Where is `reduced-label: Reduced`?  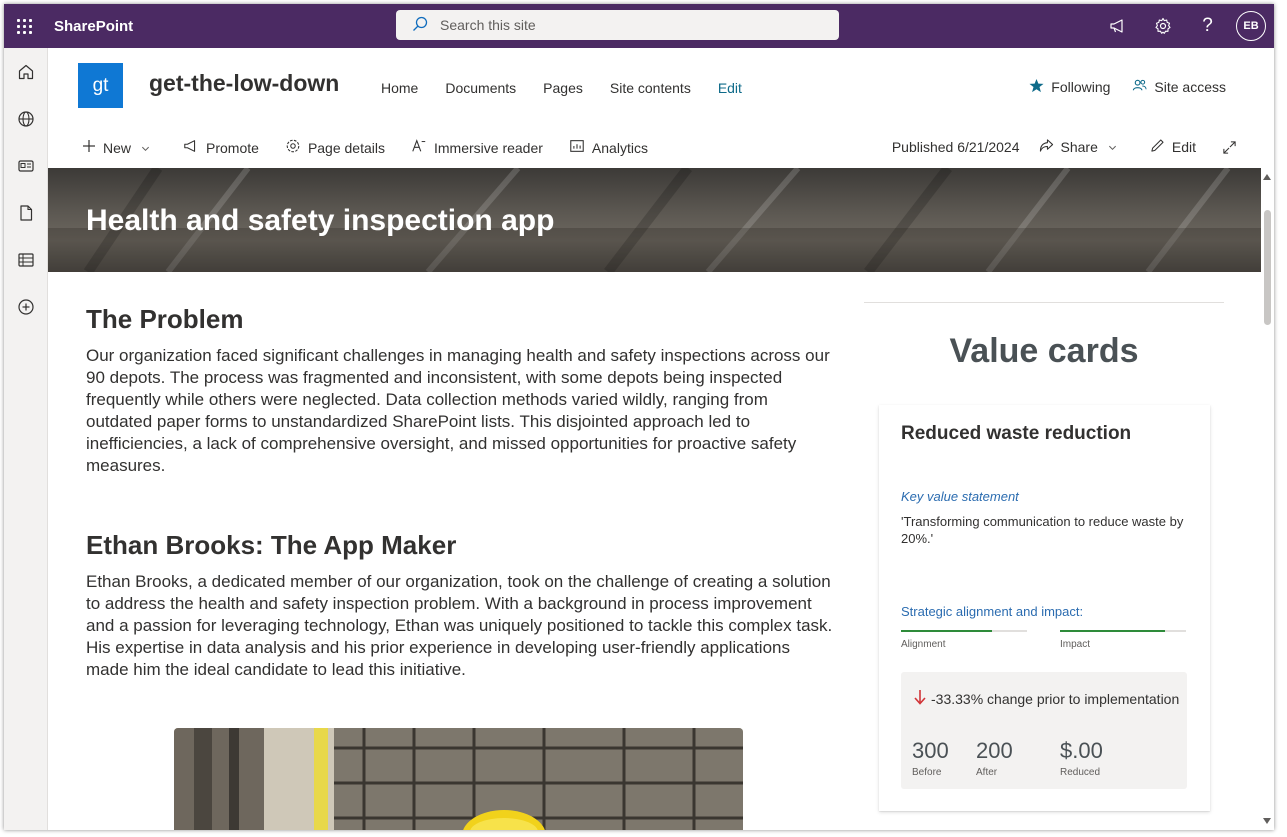
reduced-label: Reduced is located at coordinates (1080, 772).